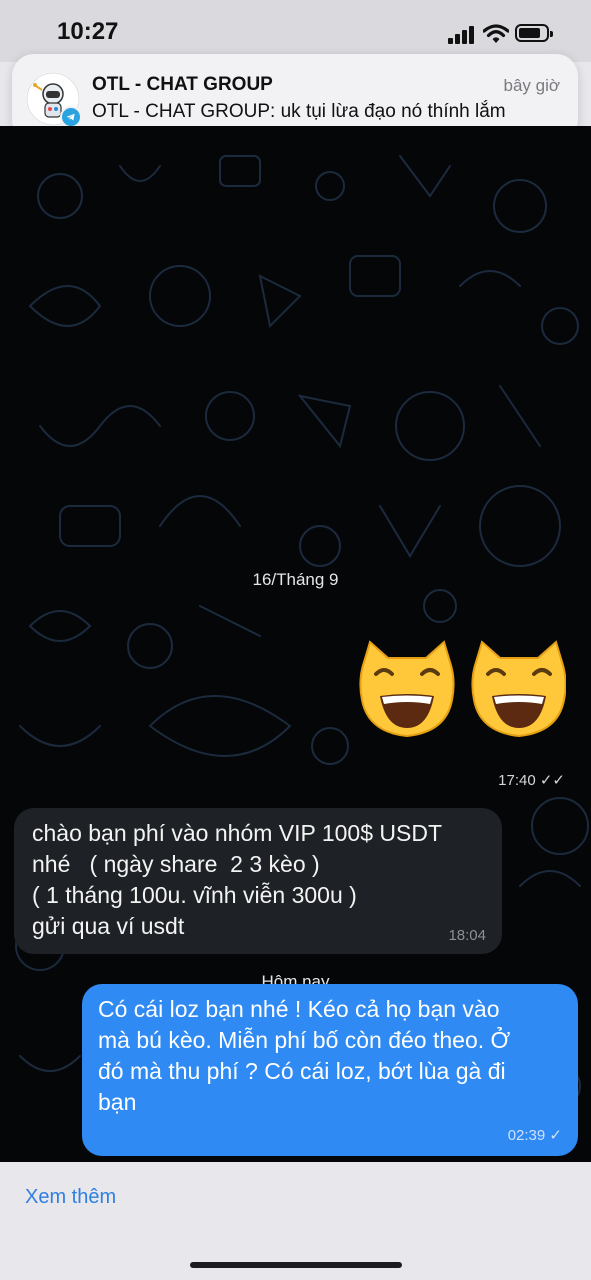 This screenshot has width=591, height=1280. I want to click on sticker-time-with-read-checks: 17:40 ✓✓, so click(531, 780).